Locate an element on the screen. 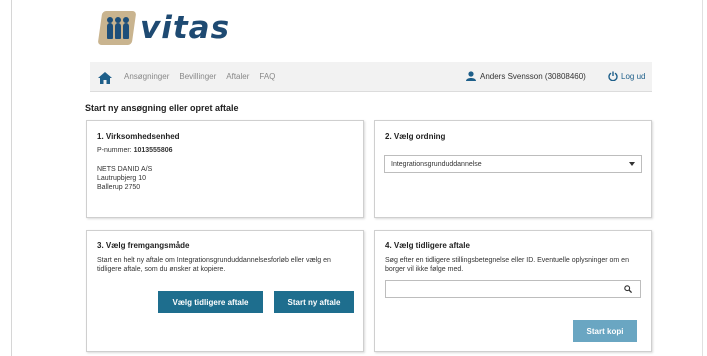 Image resolution: width=707 pixels, height=356 pixels. ordning-selected-value: Integrationsgrunduddannelse is located at coordinates (436, 164).